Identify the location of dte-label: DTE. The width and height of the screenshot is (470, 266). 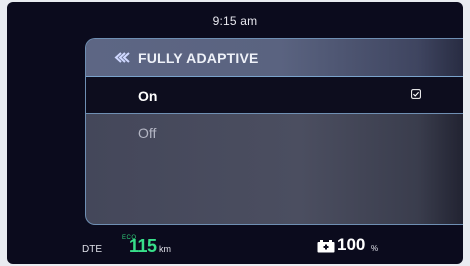
(92, 249).